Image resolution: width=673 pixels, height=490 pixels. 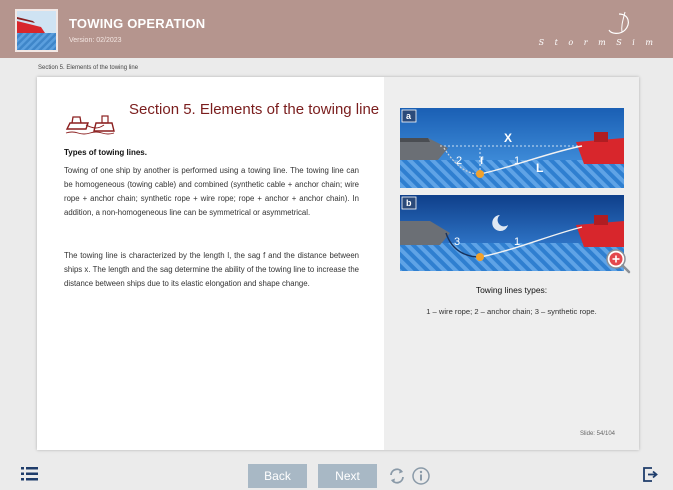 I want to click on towing-diagram-b: b 3 1, so click(x=512, y=233).